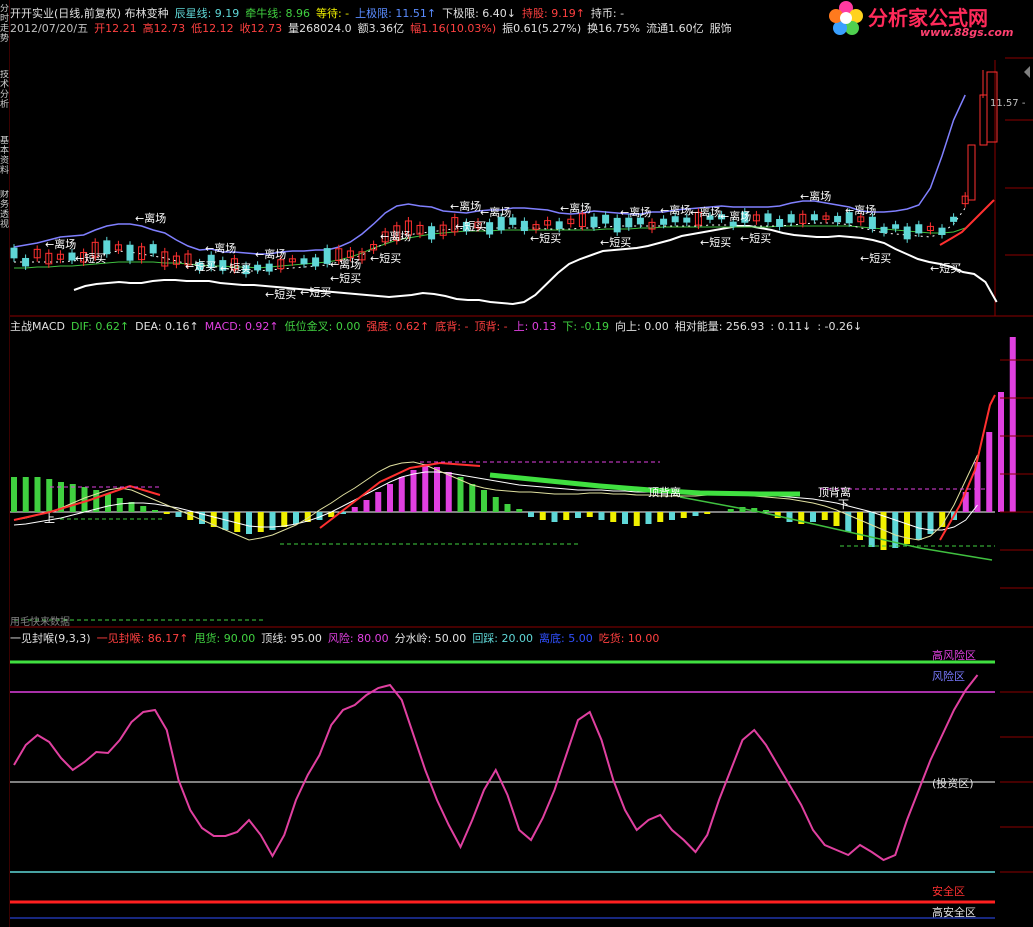 Image resolution: width=1033 pixels, height=927 pixels. What do you see at coordinates (954, 655) in the screenshot?
I see `zone-high-risk: 高风险区` at bounding box center [954, 655].